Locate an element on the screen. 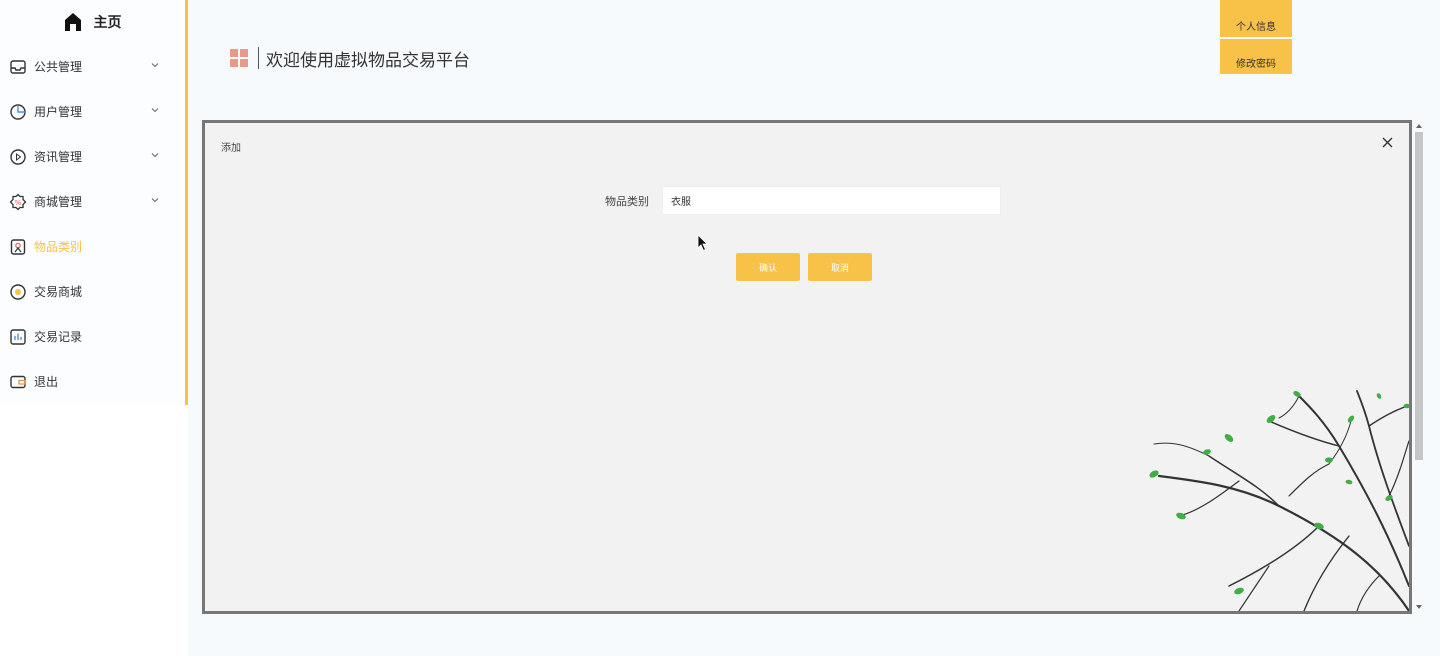 This screenshot has height=656, width=1440. coupon-icon: % is located at coordinates (18, 202).